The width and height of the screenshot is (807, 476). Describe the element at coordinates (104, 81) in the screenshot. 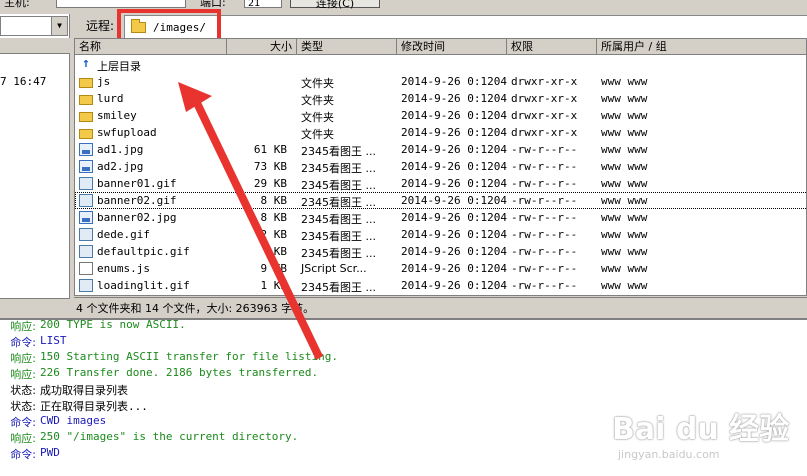

I see `file-name: js` at that location.